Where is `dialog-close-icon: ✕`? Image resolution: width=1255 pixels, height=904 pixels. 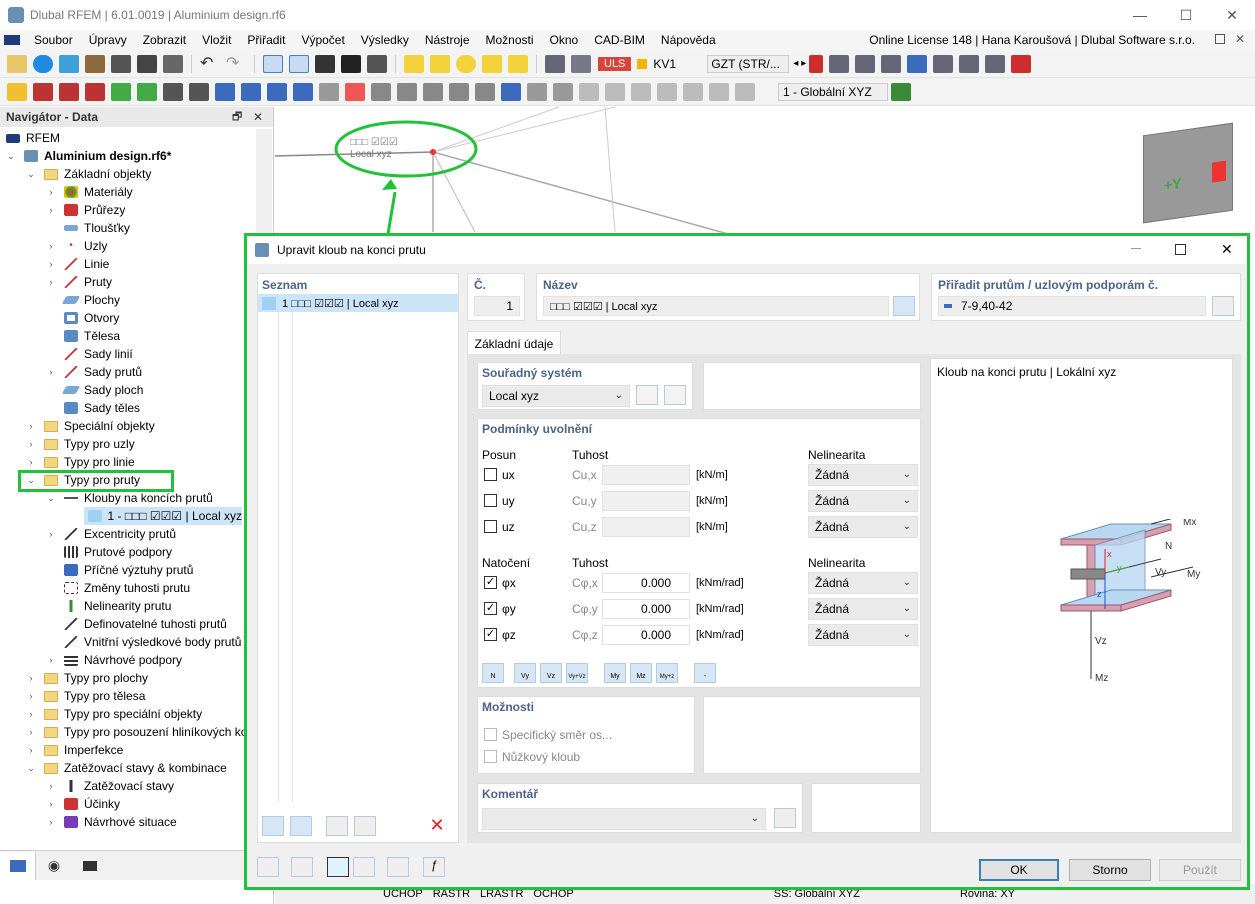
dialog-close-icon: ✕ is located at coordinates (1227, 249).